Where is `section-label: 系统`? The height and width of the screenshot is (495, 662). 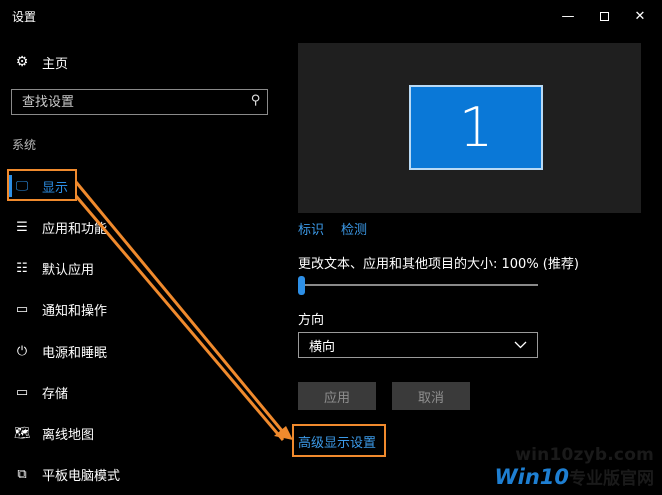
section-label: 系统 is located at coordinates (24, 145).